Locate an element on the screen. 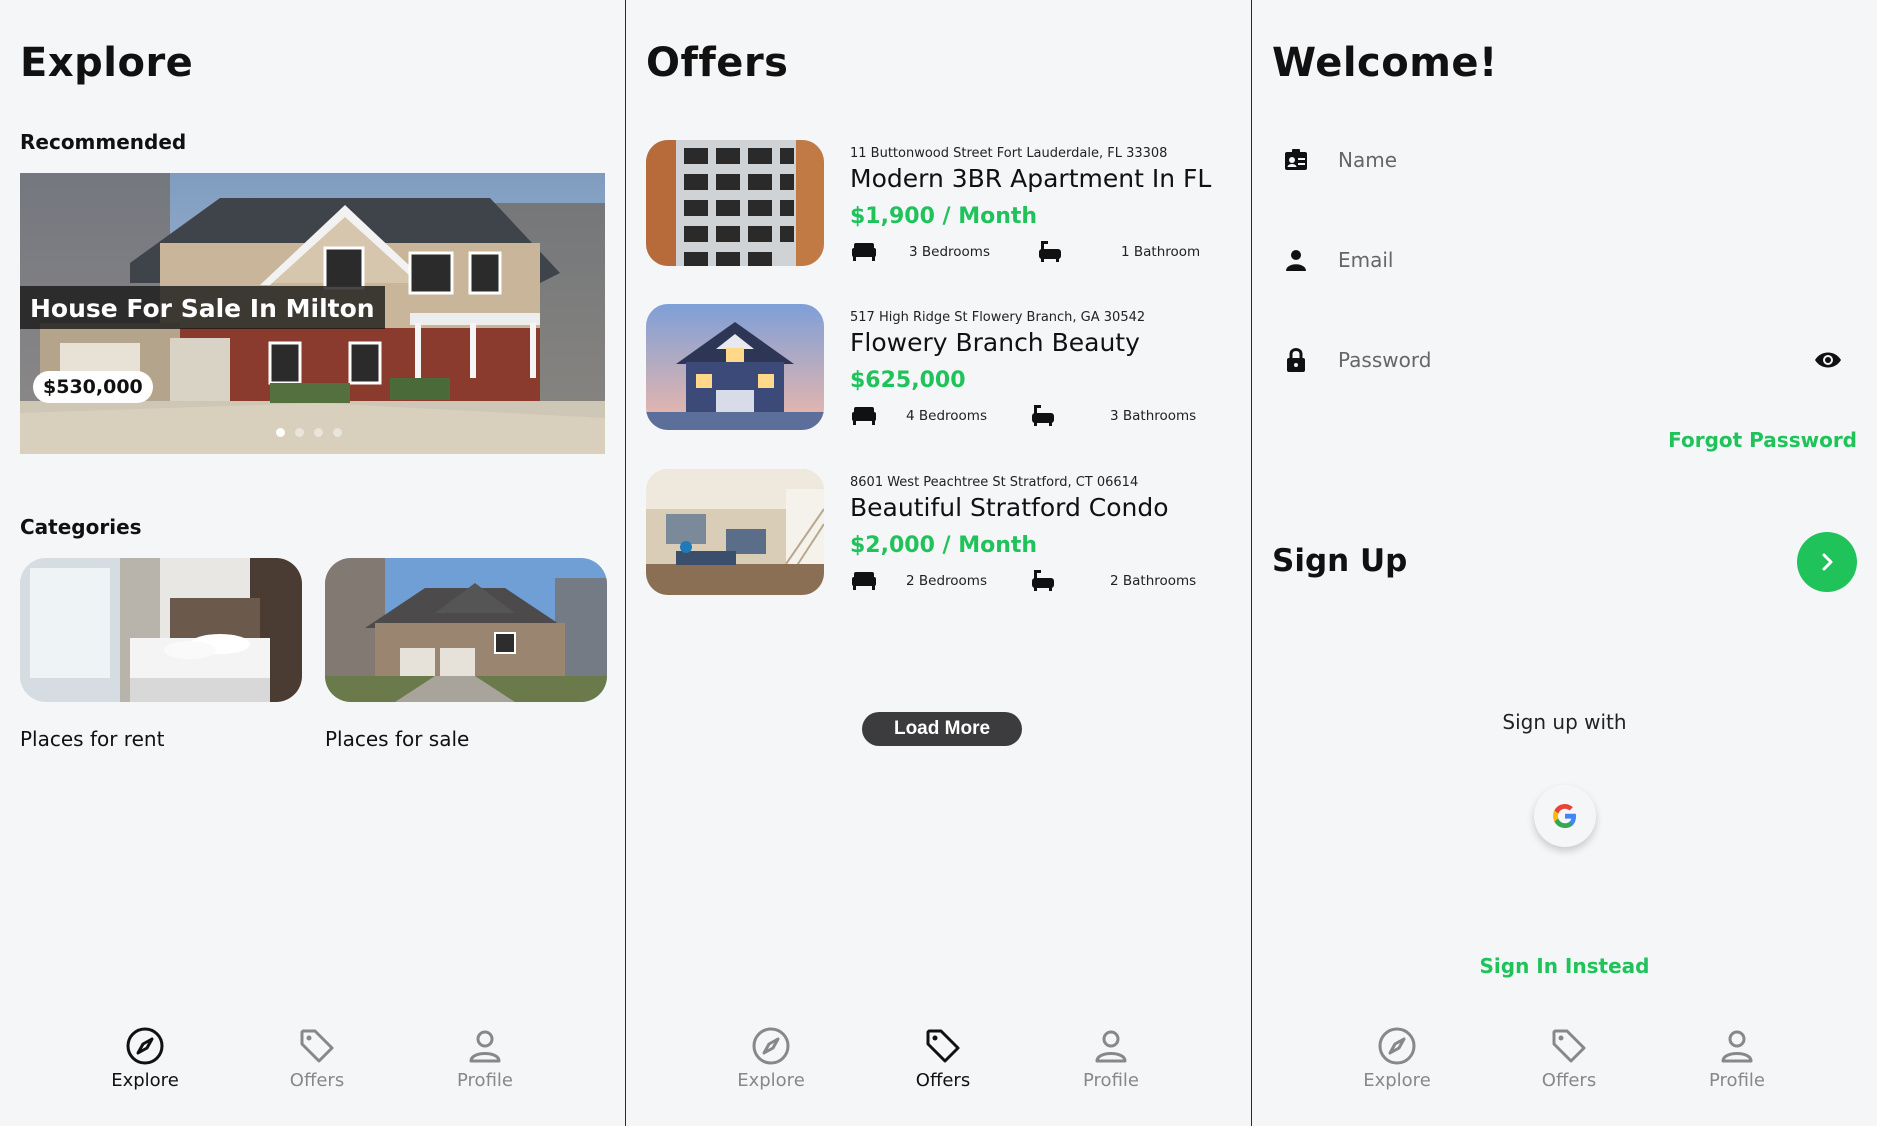 The height and width of the screenshot is (1126, 1877). email-field is located at coordinates (1564, 260).